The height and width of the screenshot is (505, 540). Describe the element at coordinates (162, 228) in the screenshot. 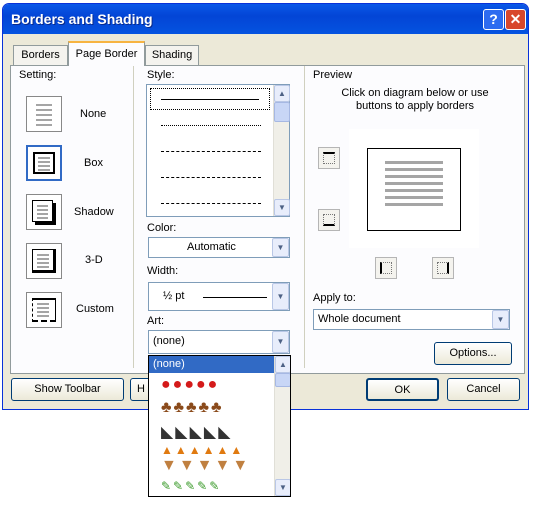

I see `color-label: Color:` at that location.